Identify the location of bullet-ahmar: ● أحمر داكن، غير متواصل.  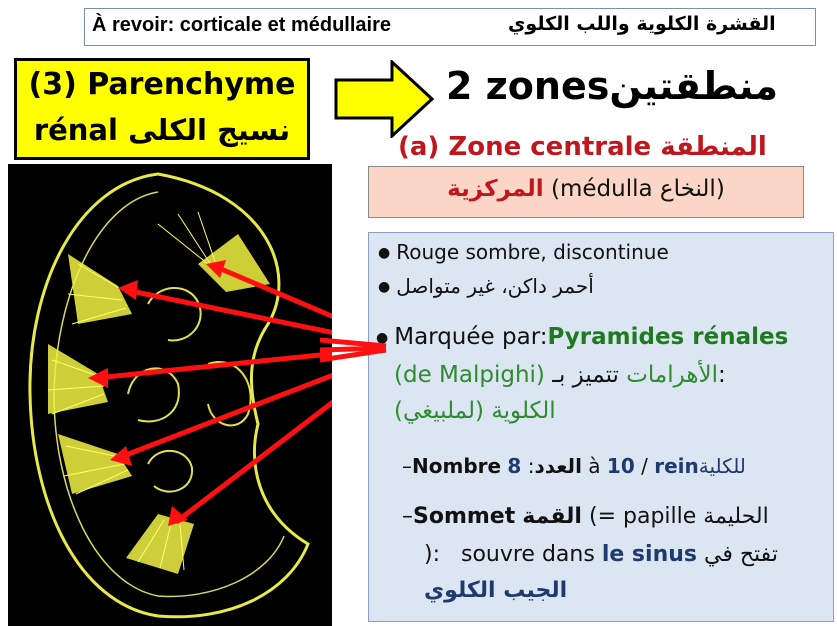
(486, 286).